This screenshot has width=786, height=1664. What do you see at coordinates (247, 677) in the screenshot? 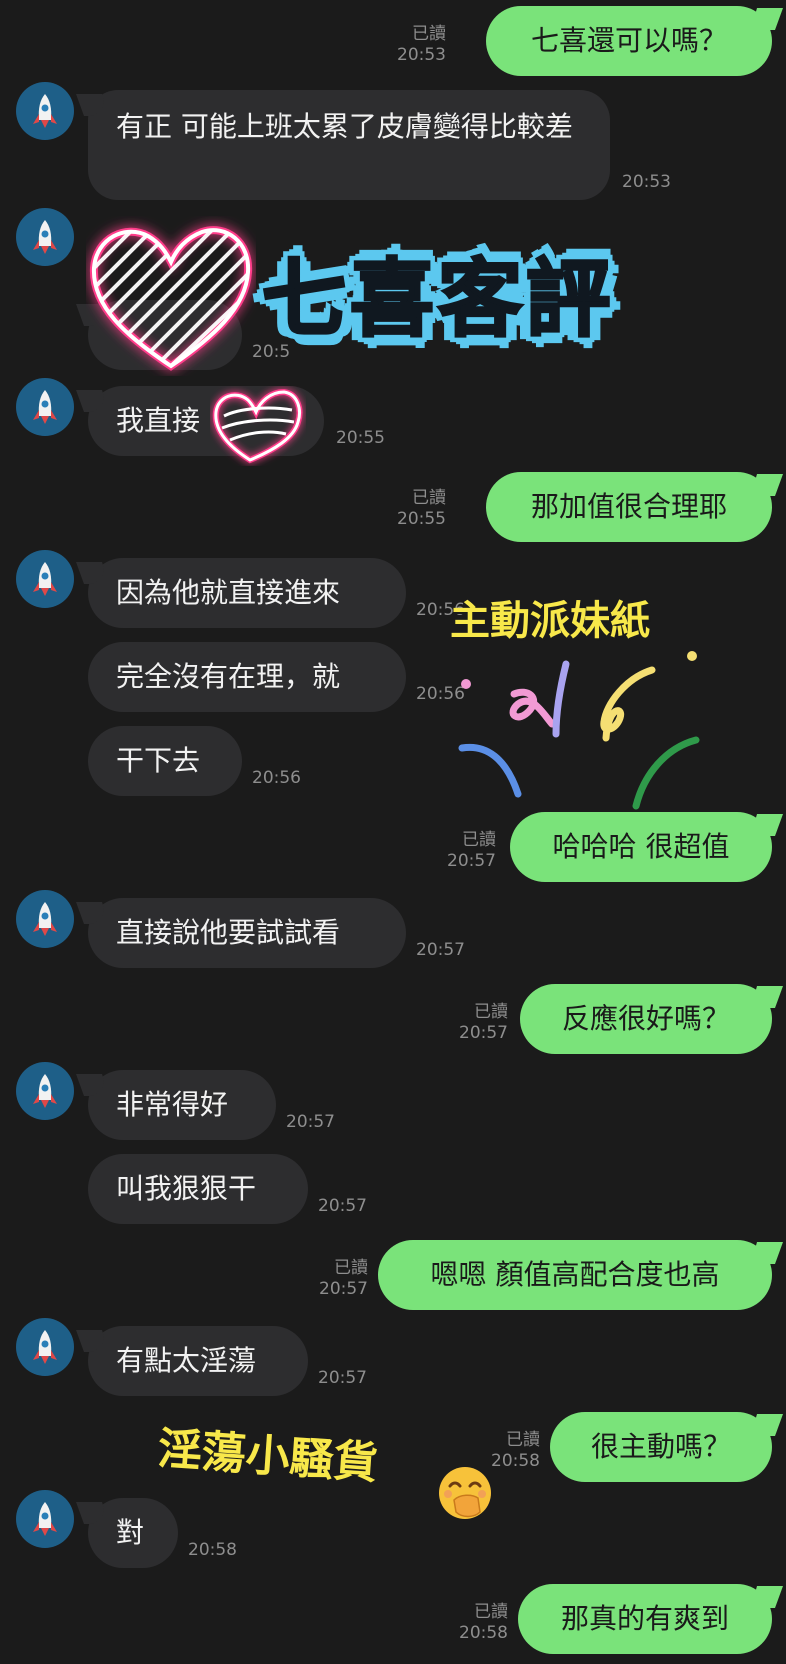
I see `message-bubble-incoming: 完全沒有在理，就` at bounding box center [247, 677].